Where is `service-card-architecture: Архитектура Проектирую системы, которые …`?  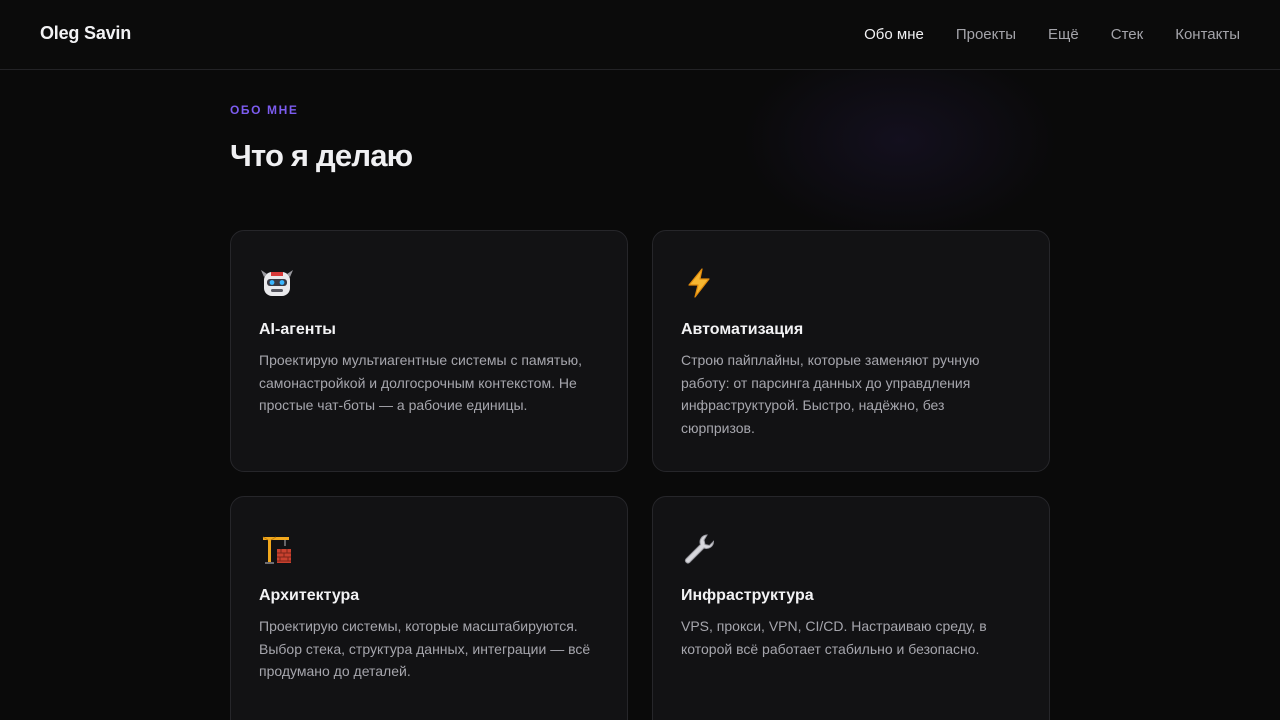
service-card-architecture: Архитектура Проектирую системы, которые … is located at coordinates (429, 608).